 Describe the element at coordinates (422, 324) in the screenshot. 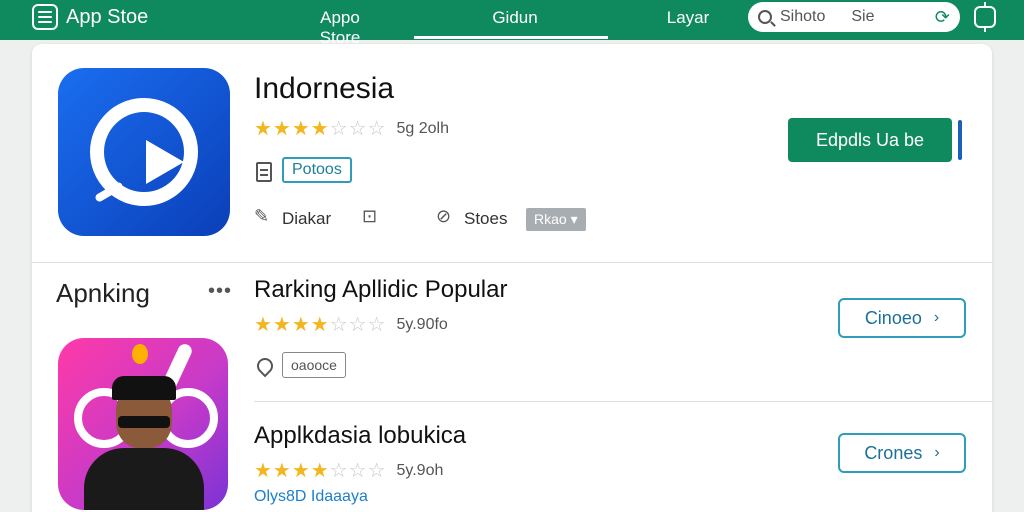

I see `rating-count: 5y.90fo` at that location.